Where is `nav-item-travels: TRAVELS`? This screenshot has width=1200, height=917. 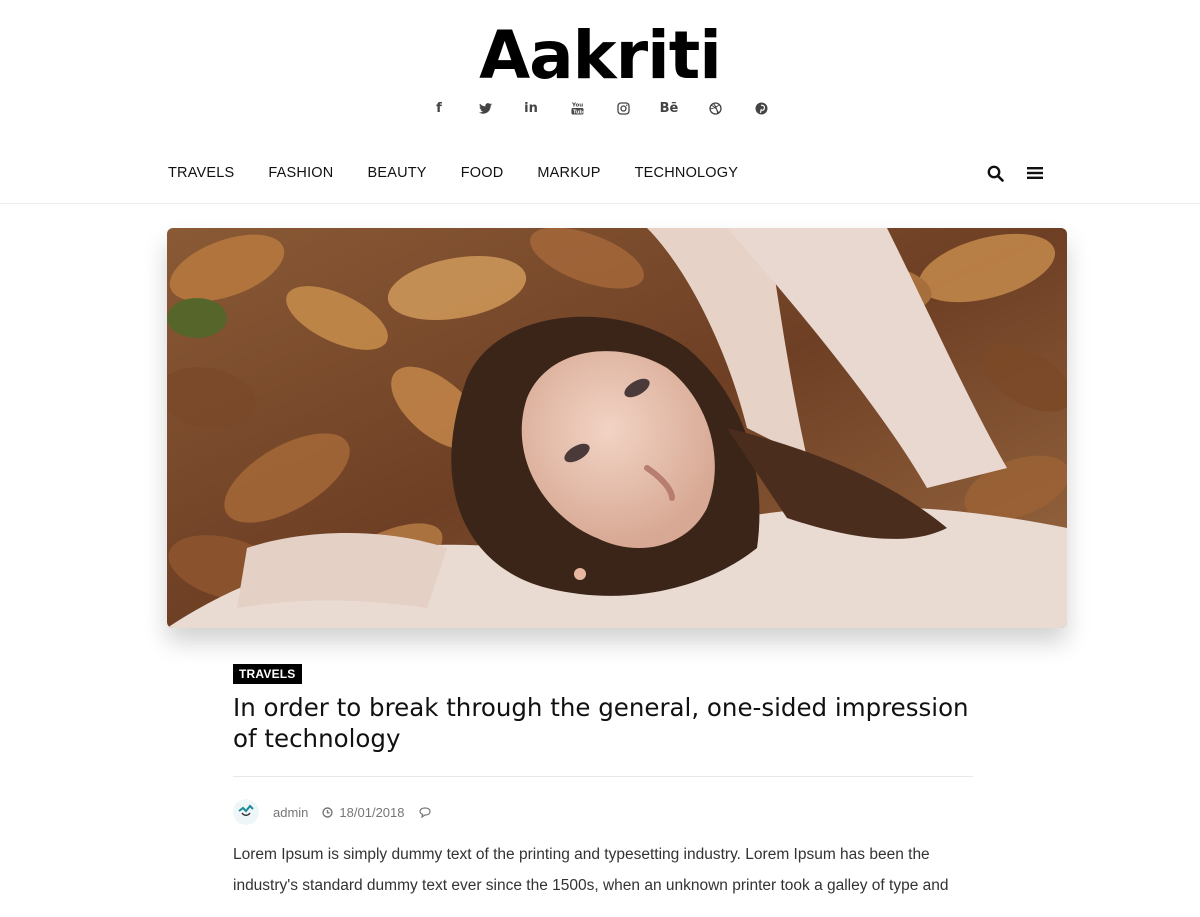 nav-item-travels: TRAVELS is located at coordinates (201, 173).